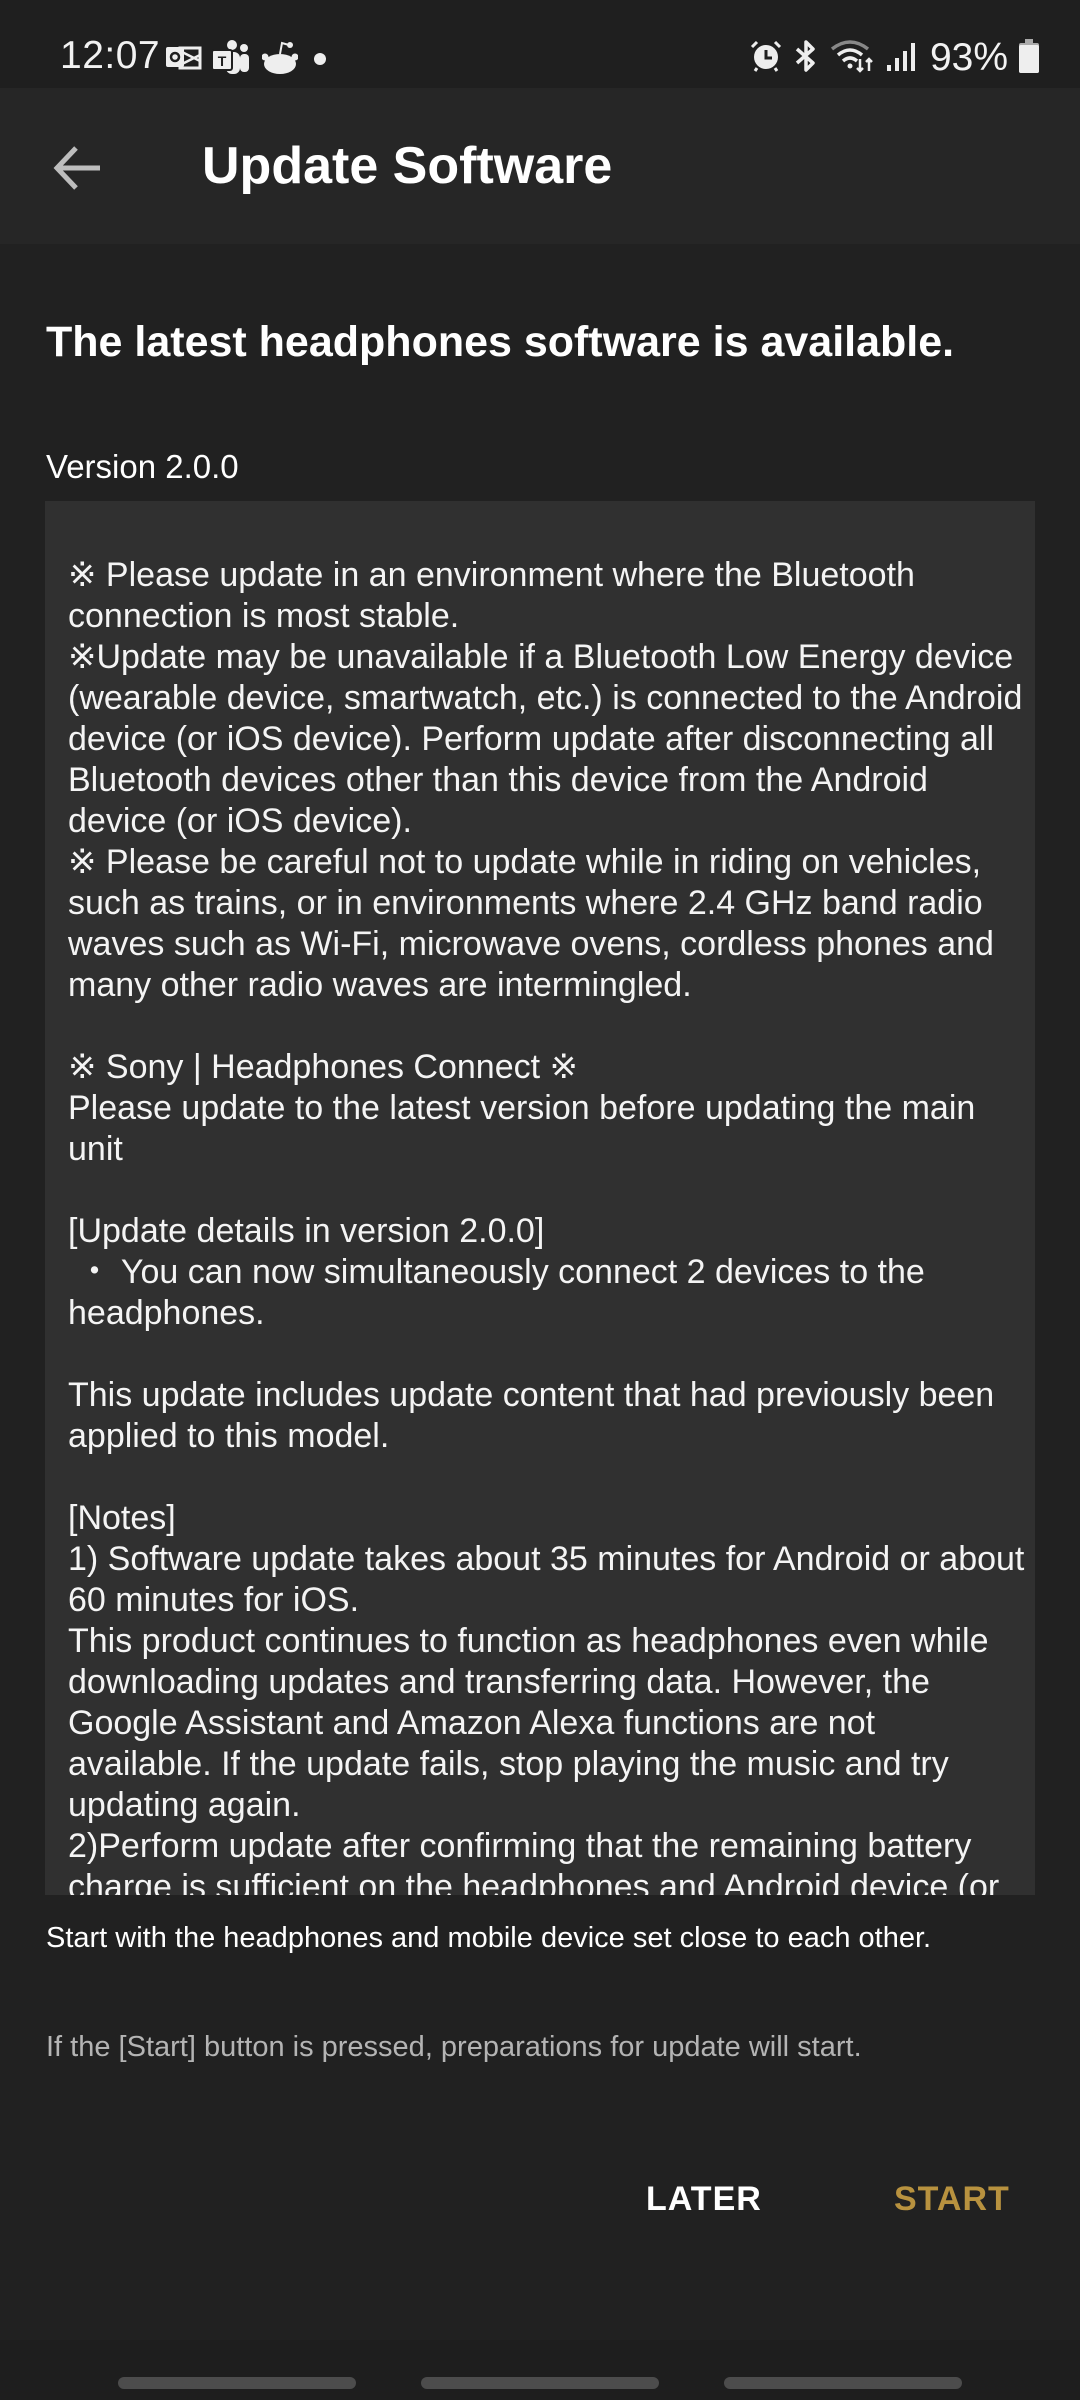  Describe the element at coordinates (231, 60) in the screenshot. I see `teams-icon: T` at that location.